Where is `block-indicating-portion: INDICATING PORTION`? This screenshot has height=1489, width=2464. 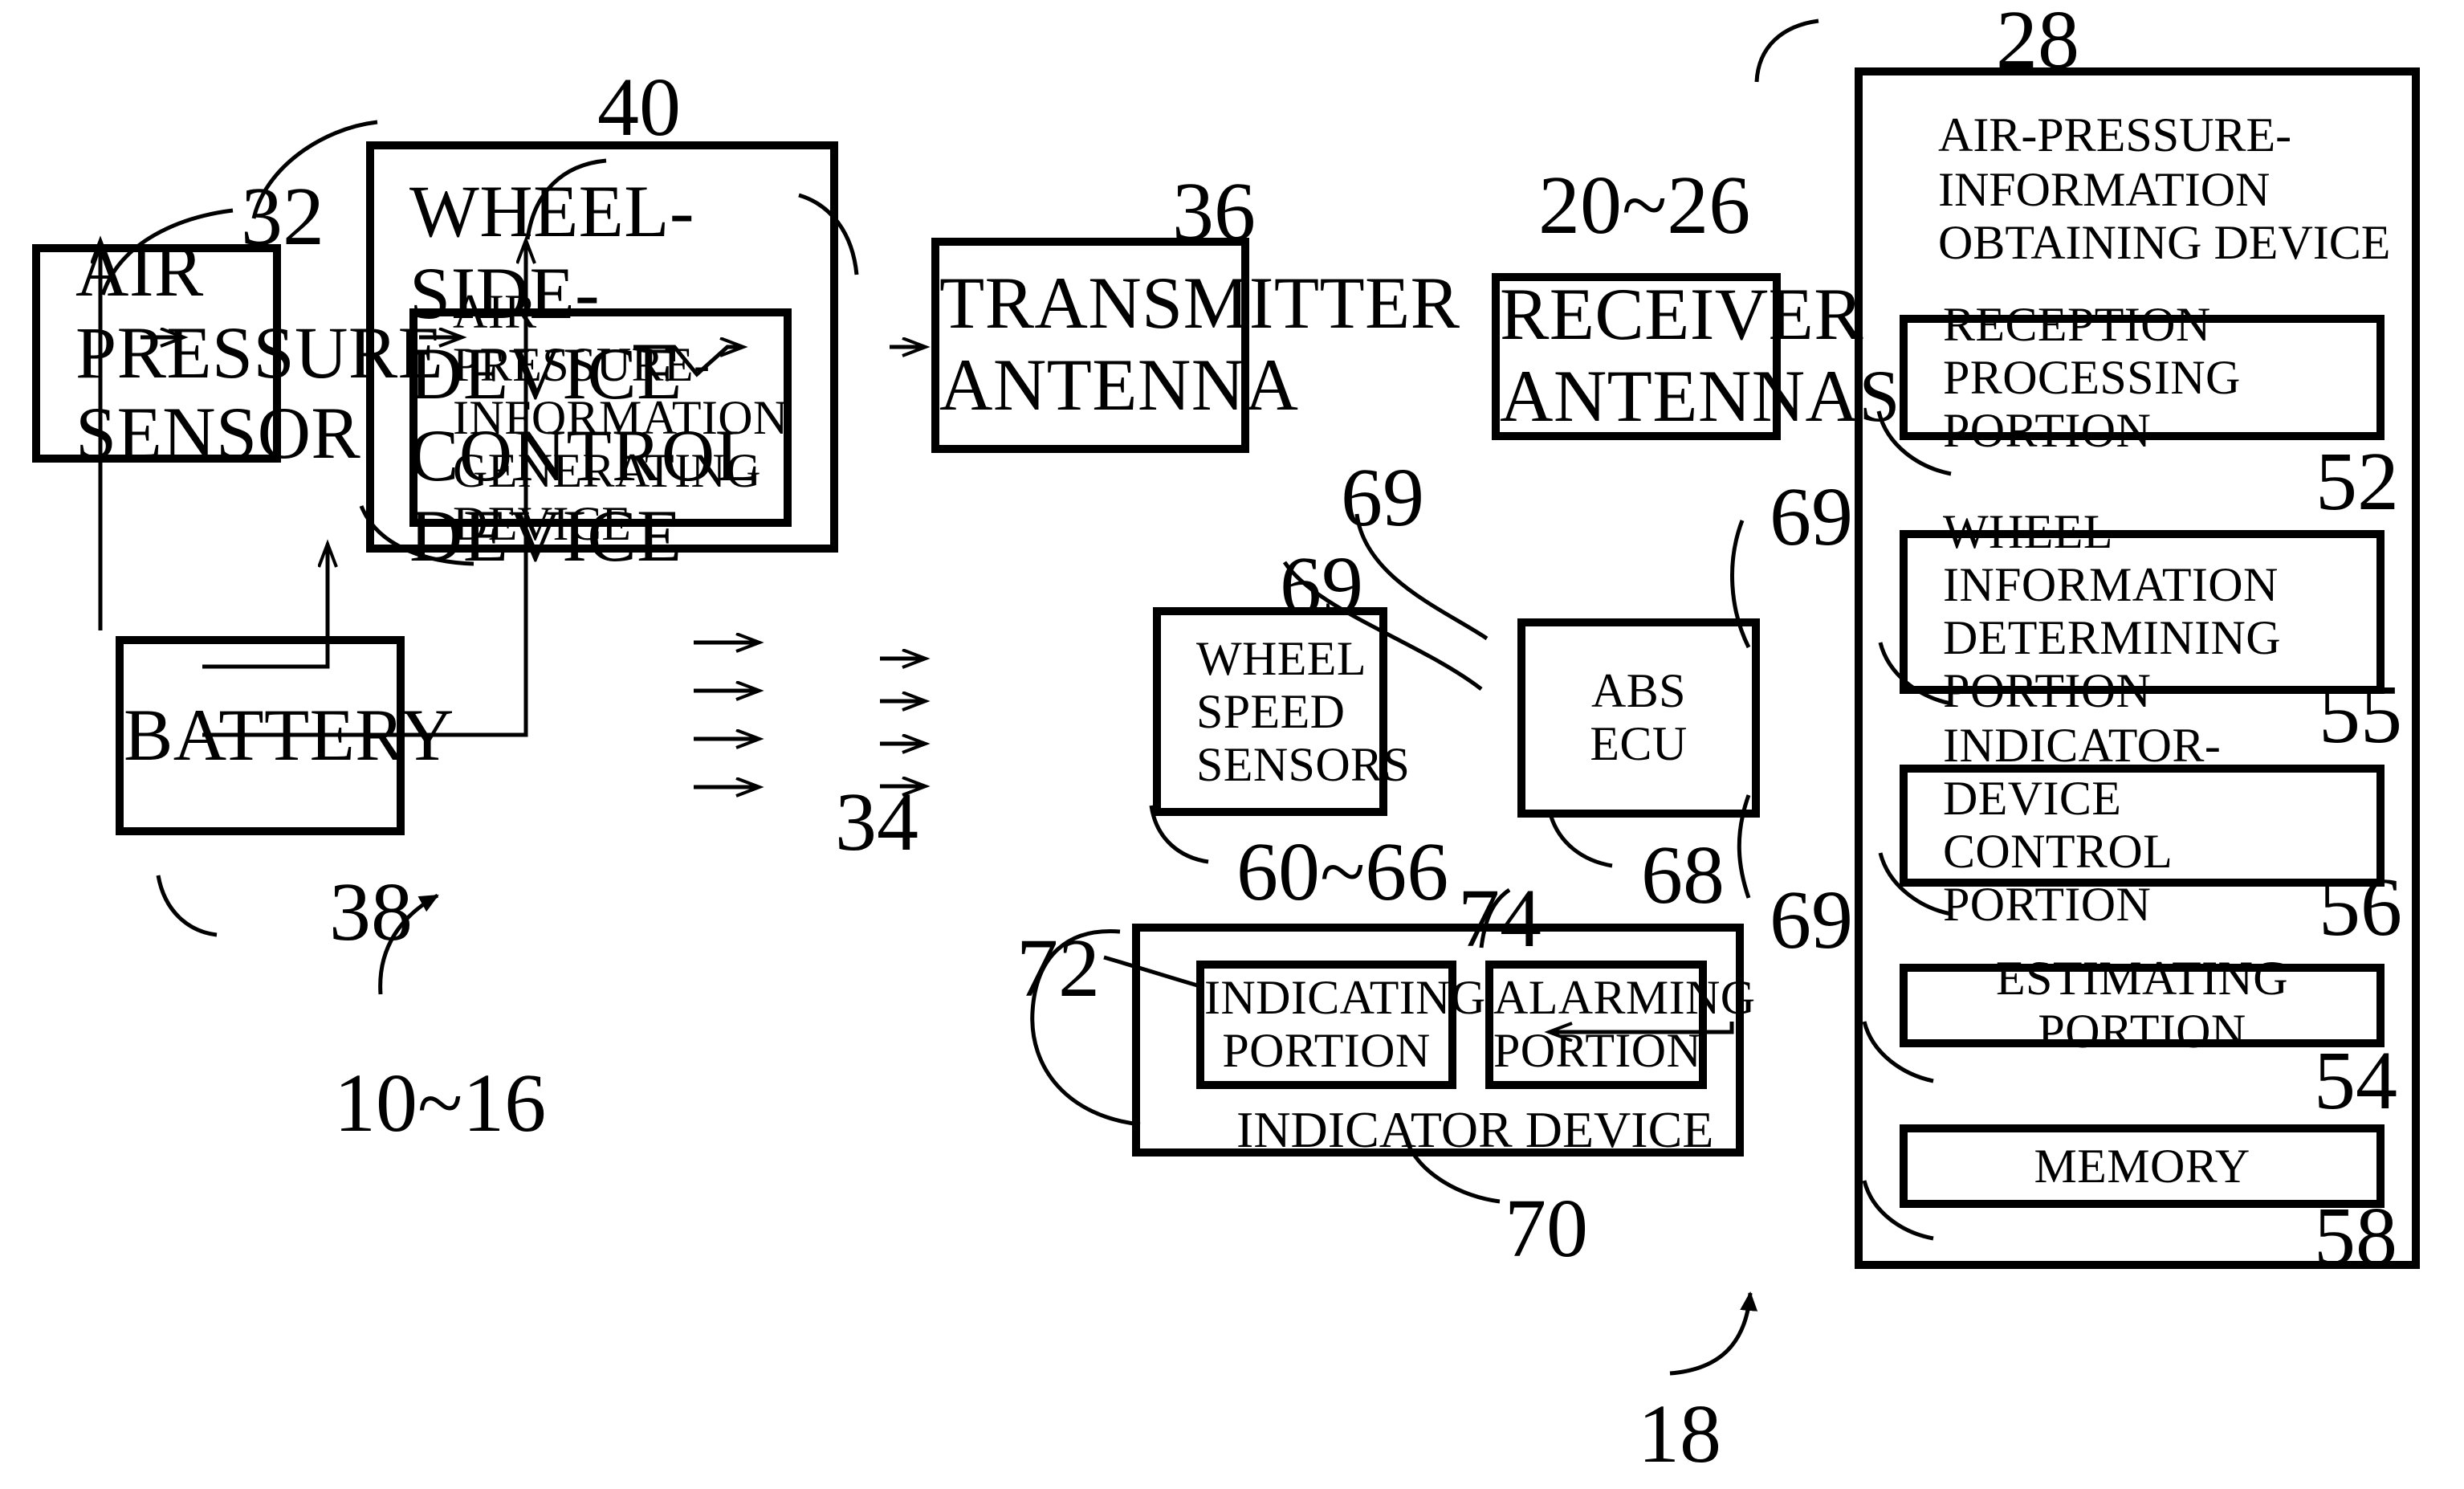 block-indicating-portion: INDICATING PORTION is located at coordinates (1341, 1025).